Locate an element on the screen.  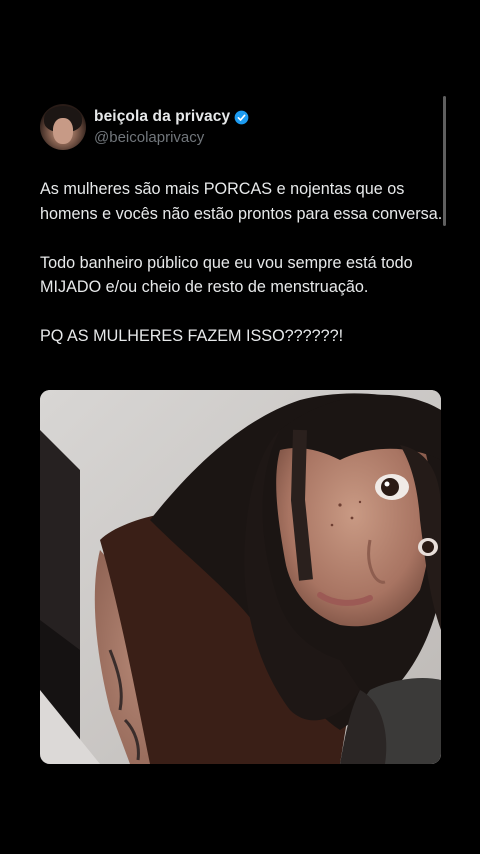
author-display-name: beiçola da privacy is located at coordinates (162, 117).